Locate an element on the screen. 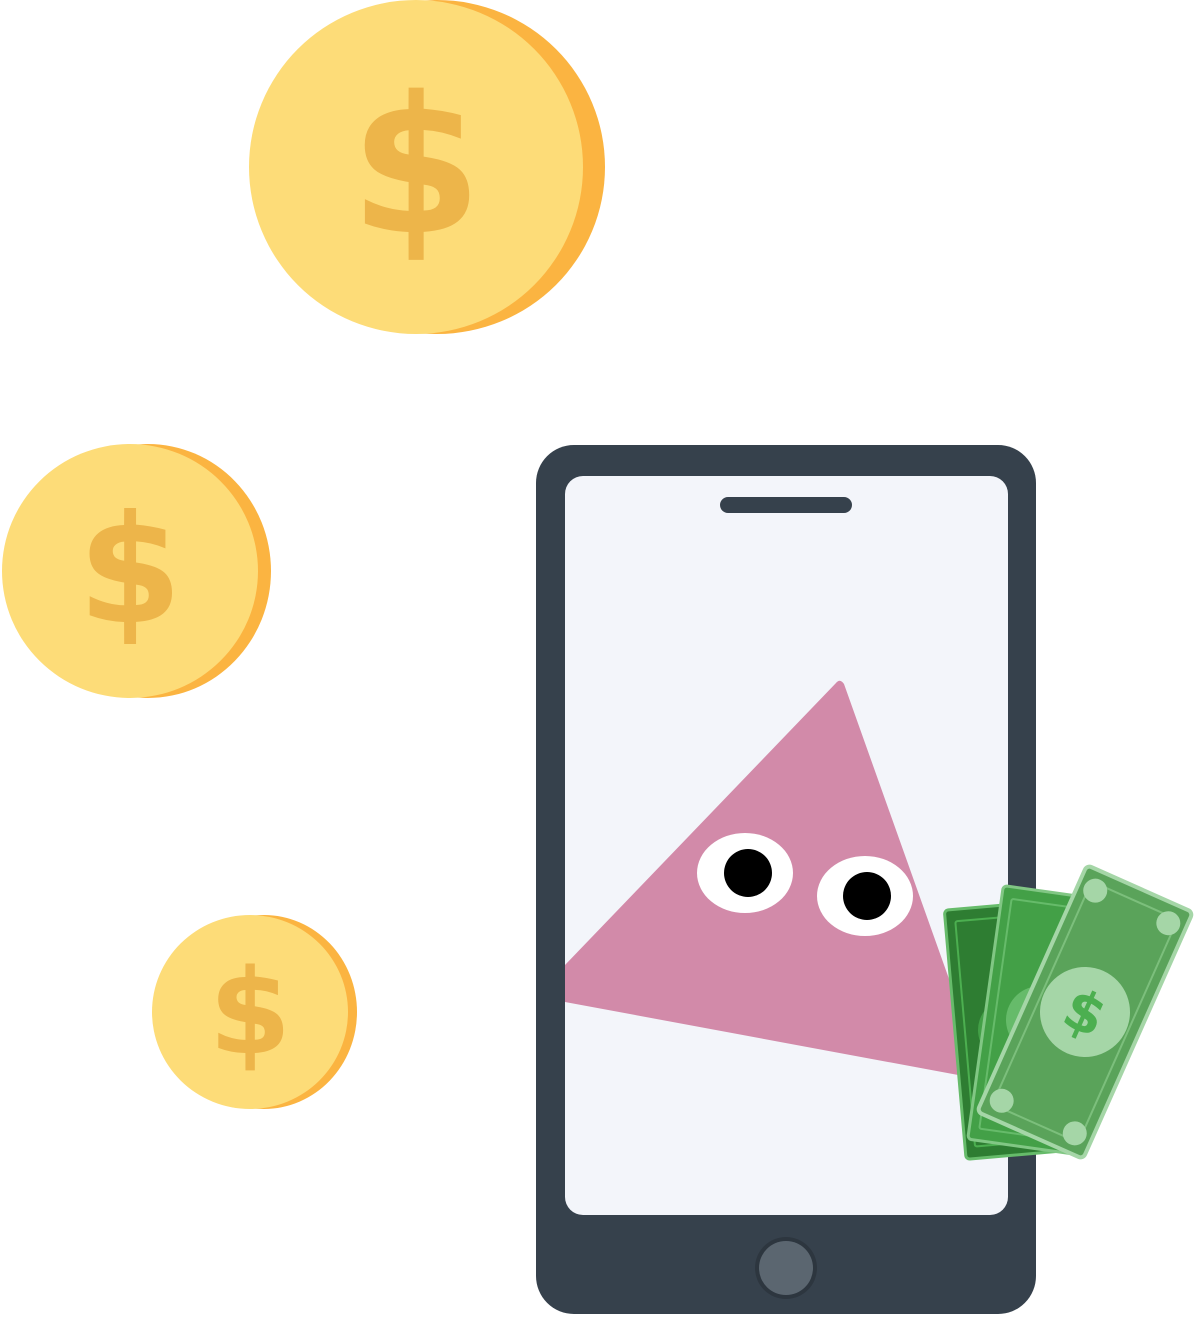 The height and width of the screenshot is (1321, 1195). pupil-right is located at coordinates (867, 896).